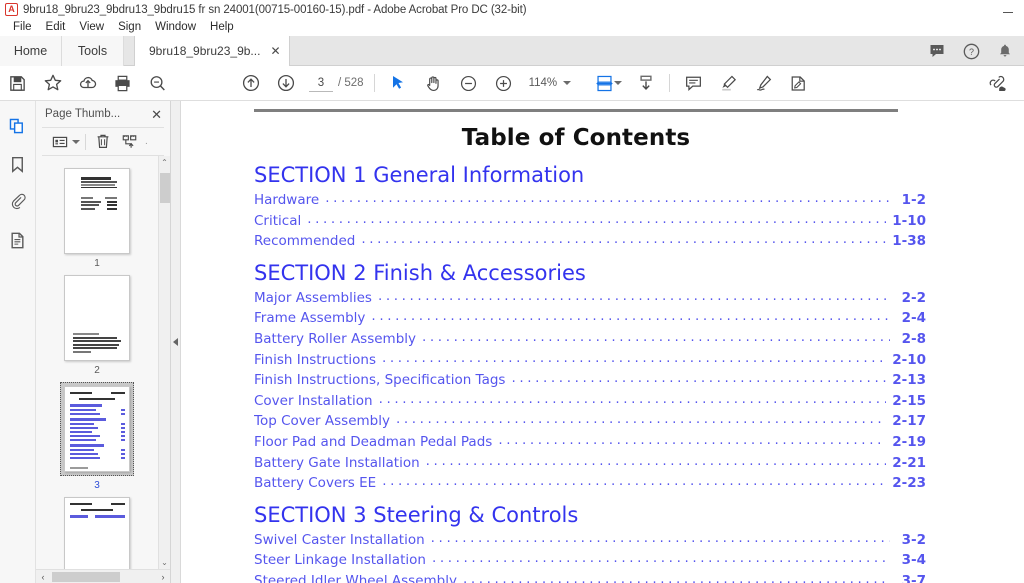 Image resolution: width=1024 pixels, height=583 pixels. I want to click on toc-entry-page: 2-13, so click(909, 380).